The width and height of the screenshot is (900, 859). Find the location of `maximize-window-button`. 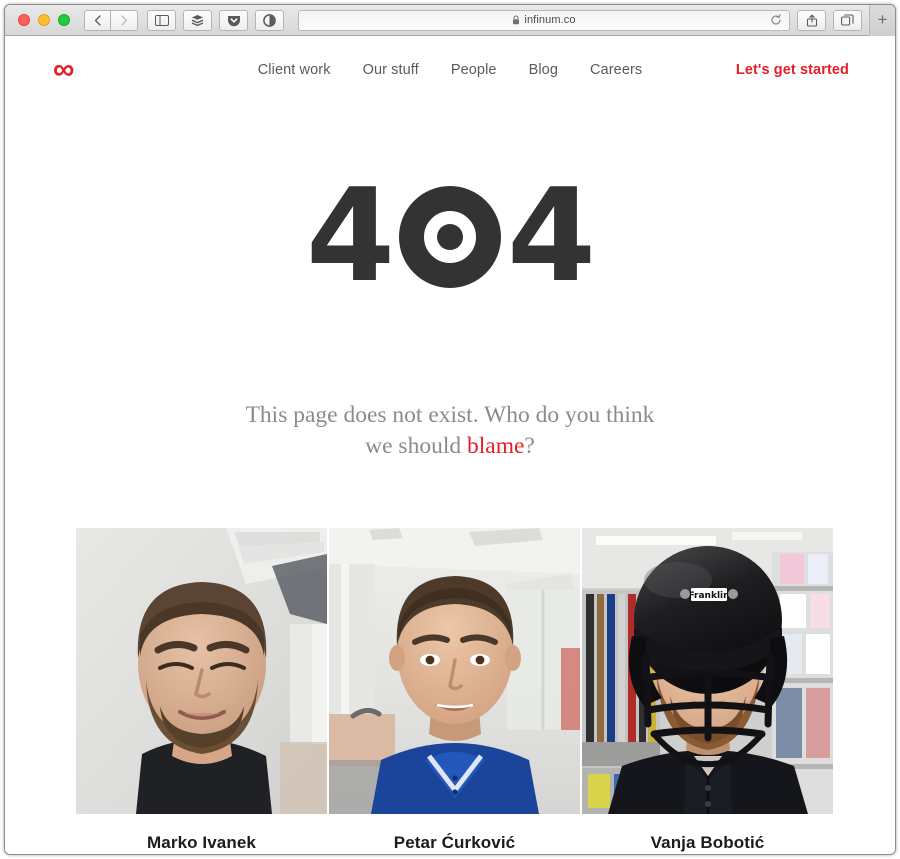

maximize-window-button is located at coordinates (64, 20).